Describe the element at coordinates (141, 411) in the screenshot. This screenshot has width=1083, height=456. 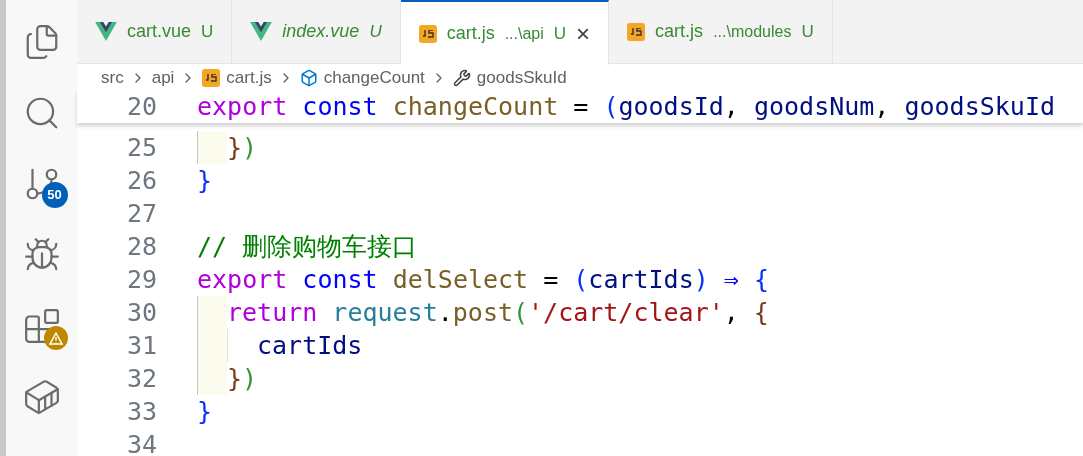
I see `line-number: 33` at that location.